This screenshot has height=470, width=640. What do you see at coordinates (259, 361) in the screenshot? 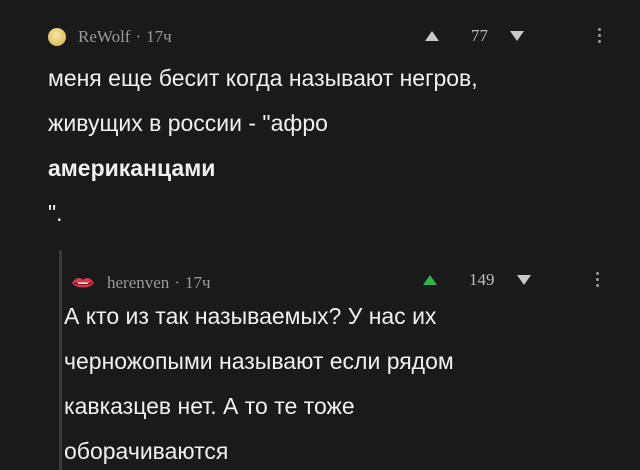
I see `comment-line: черножопыми называют если рядом` at bounding box center [259, 361].